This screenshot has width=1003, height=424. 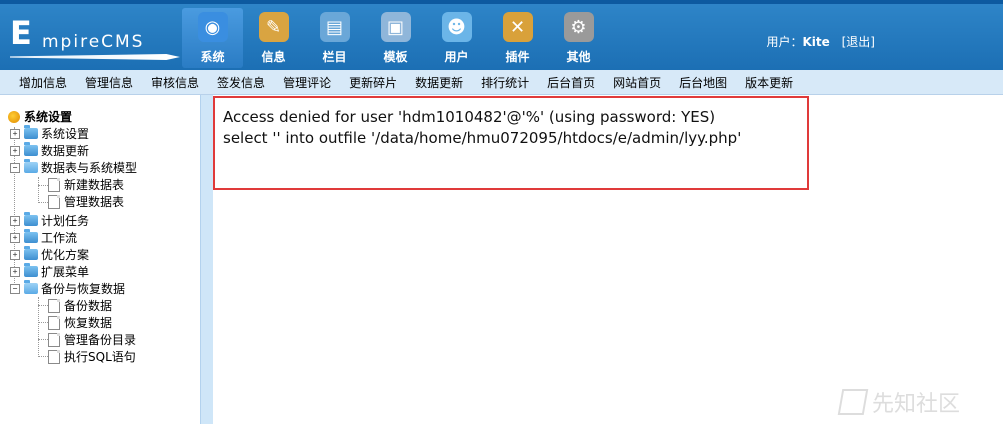 What do you see at coordinates (65, 151) in the screenshot?
I see `tree-node-label: 数据更新` at bounding box center [65, 151].